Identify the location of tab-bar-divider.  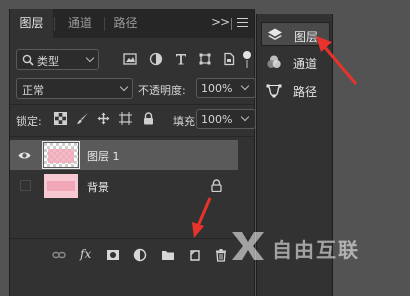
(231, 24).